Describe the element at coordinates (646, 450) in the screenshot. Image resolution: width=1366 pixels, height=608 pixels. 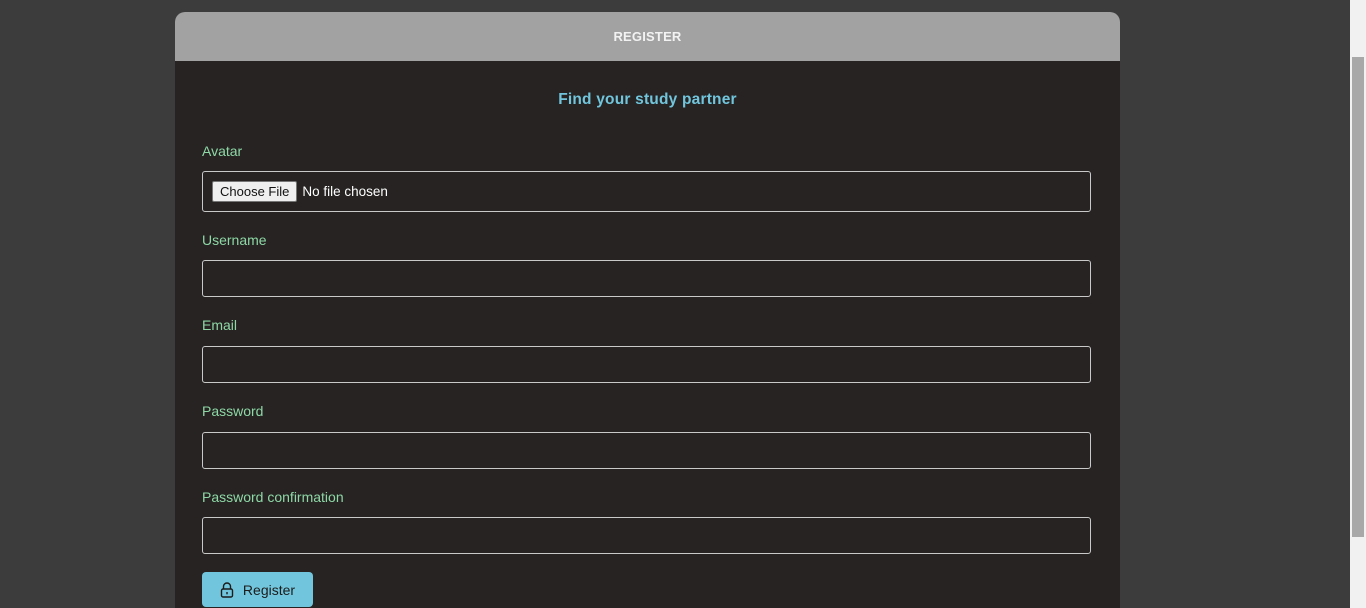
I see `password-input` at that location.